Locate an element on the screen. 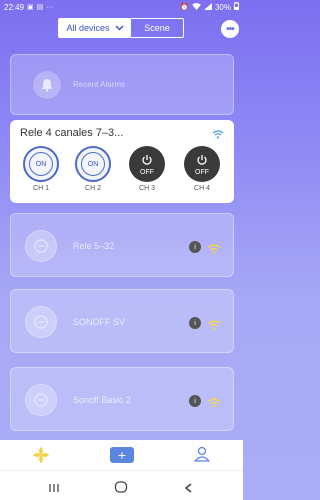 This screenshot has width=320, height=500. tab-all-devices-label: All devices is located at coordinates (88, 28).